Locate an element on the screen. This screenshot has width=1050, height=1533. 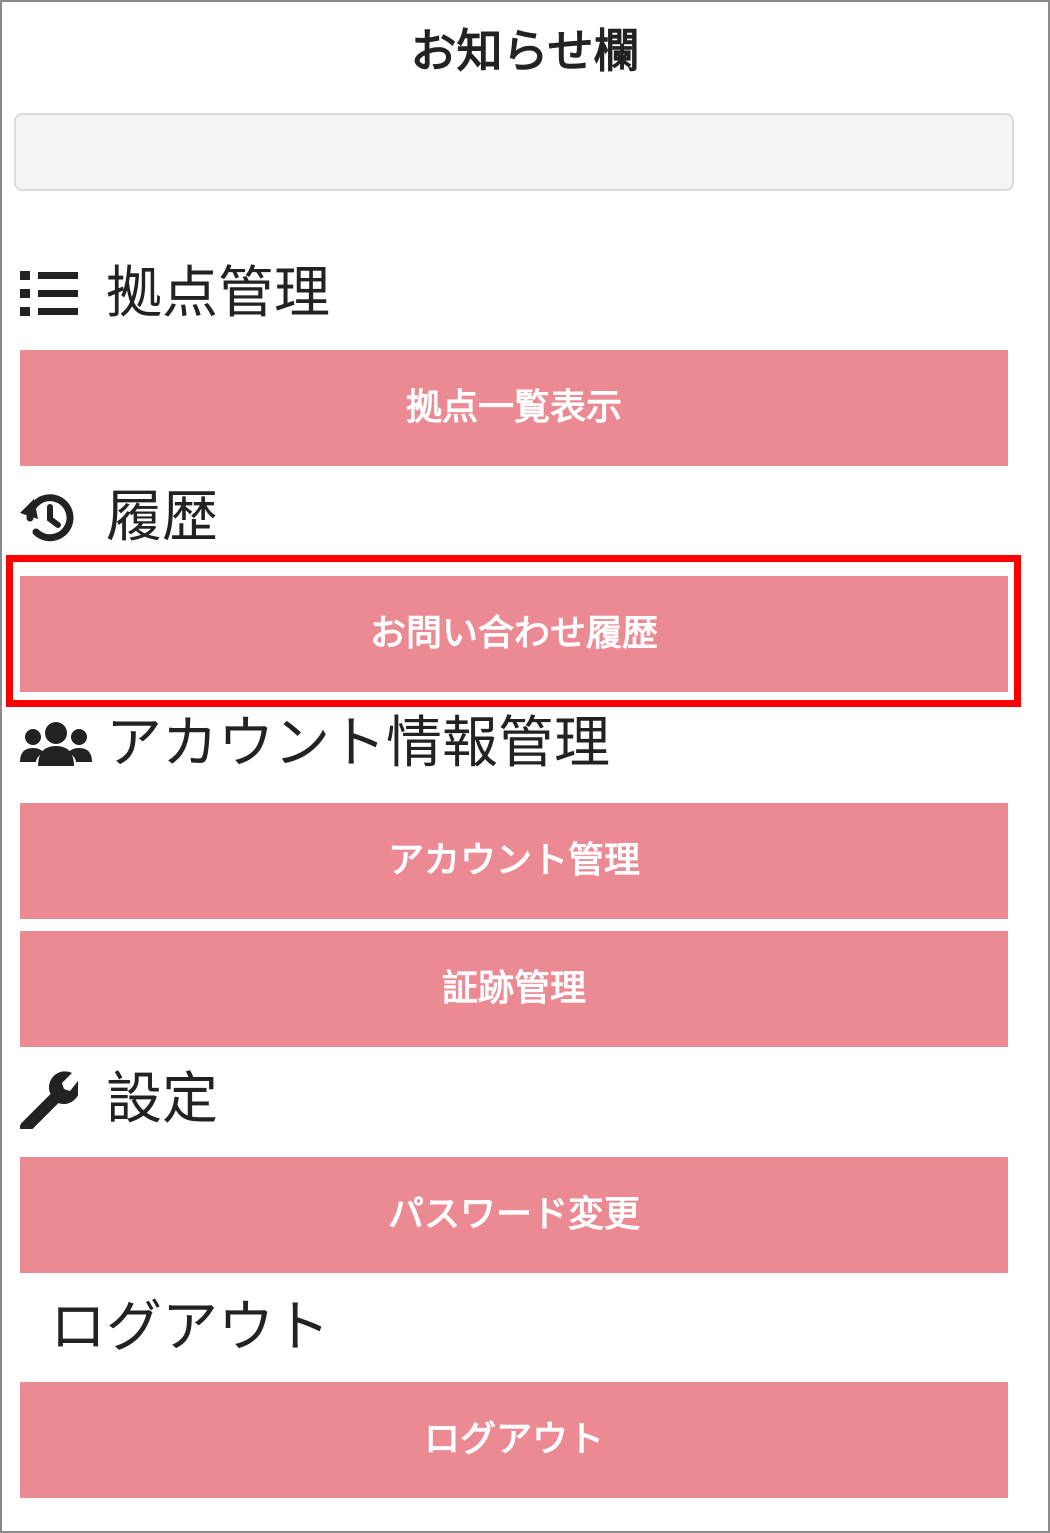
wrench-icon is located at coordinates (56, 1100).